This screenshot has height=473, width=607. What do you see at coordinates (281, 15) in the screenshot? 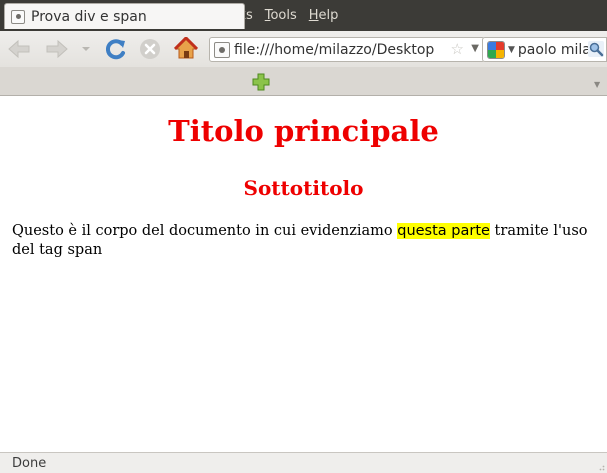
I see `menu-tools: Tools` at bounding box center [281, 15].